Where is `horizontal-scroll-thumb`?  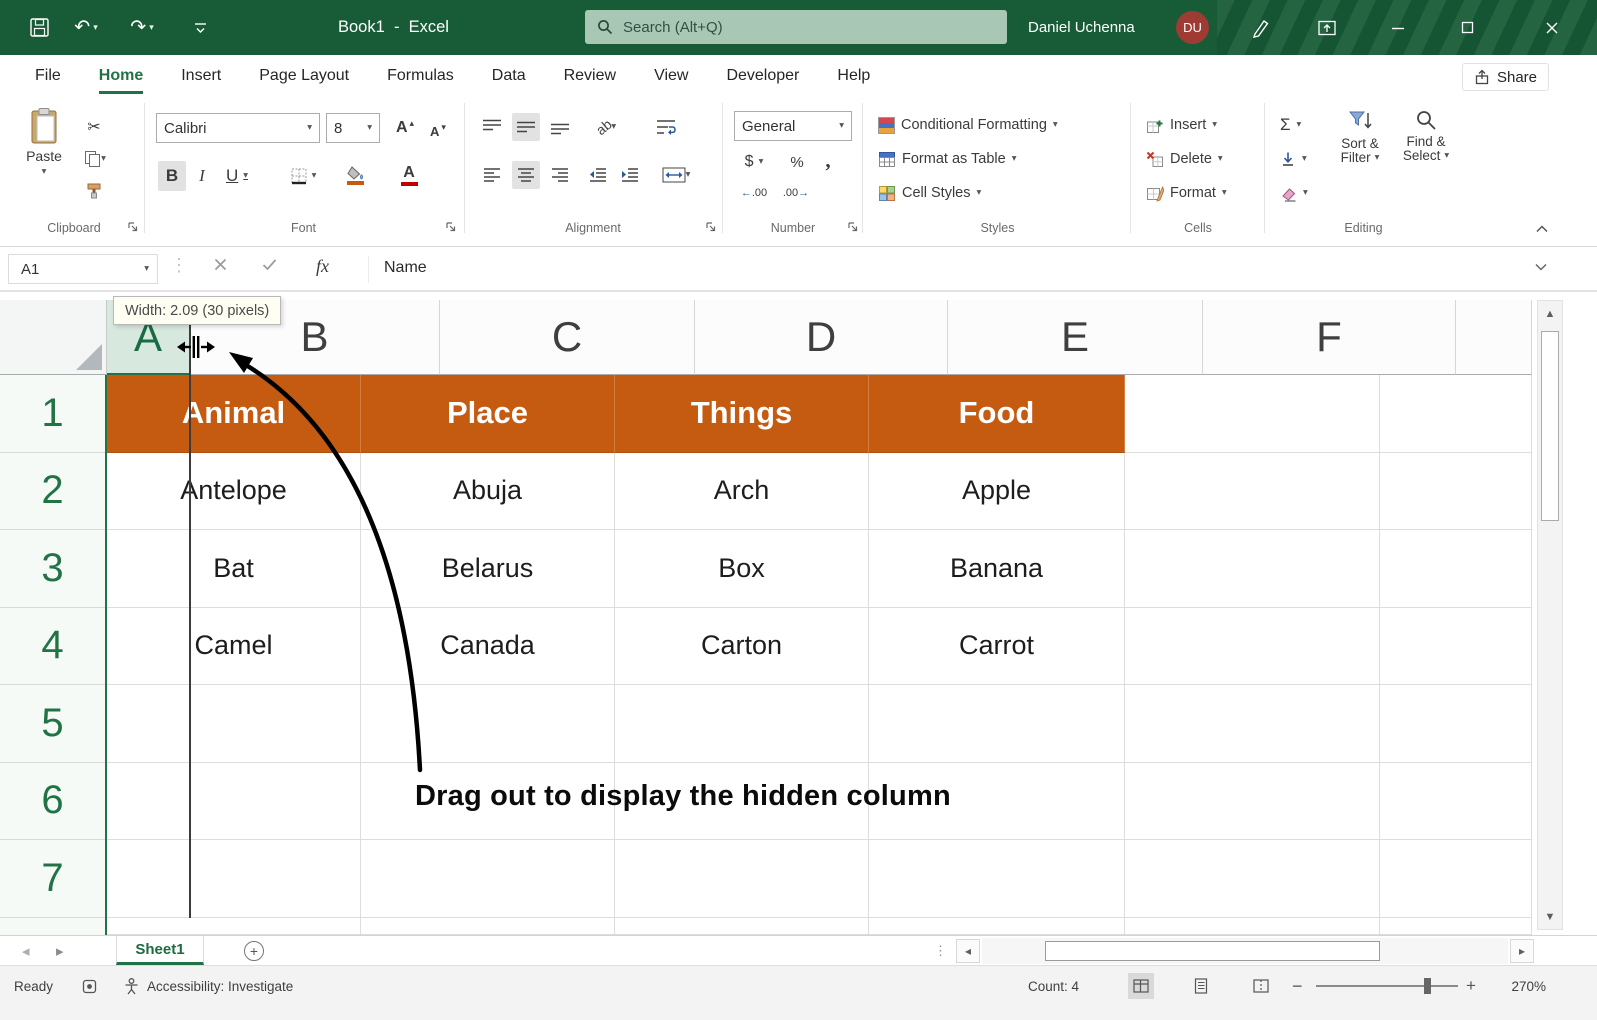 horizontal-scroll-thumb is located at coordinates (1212, 951).